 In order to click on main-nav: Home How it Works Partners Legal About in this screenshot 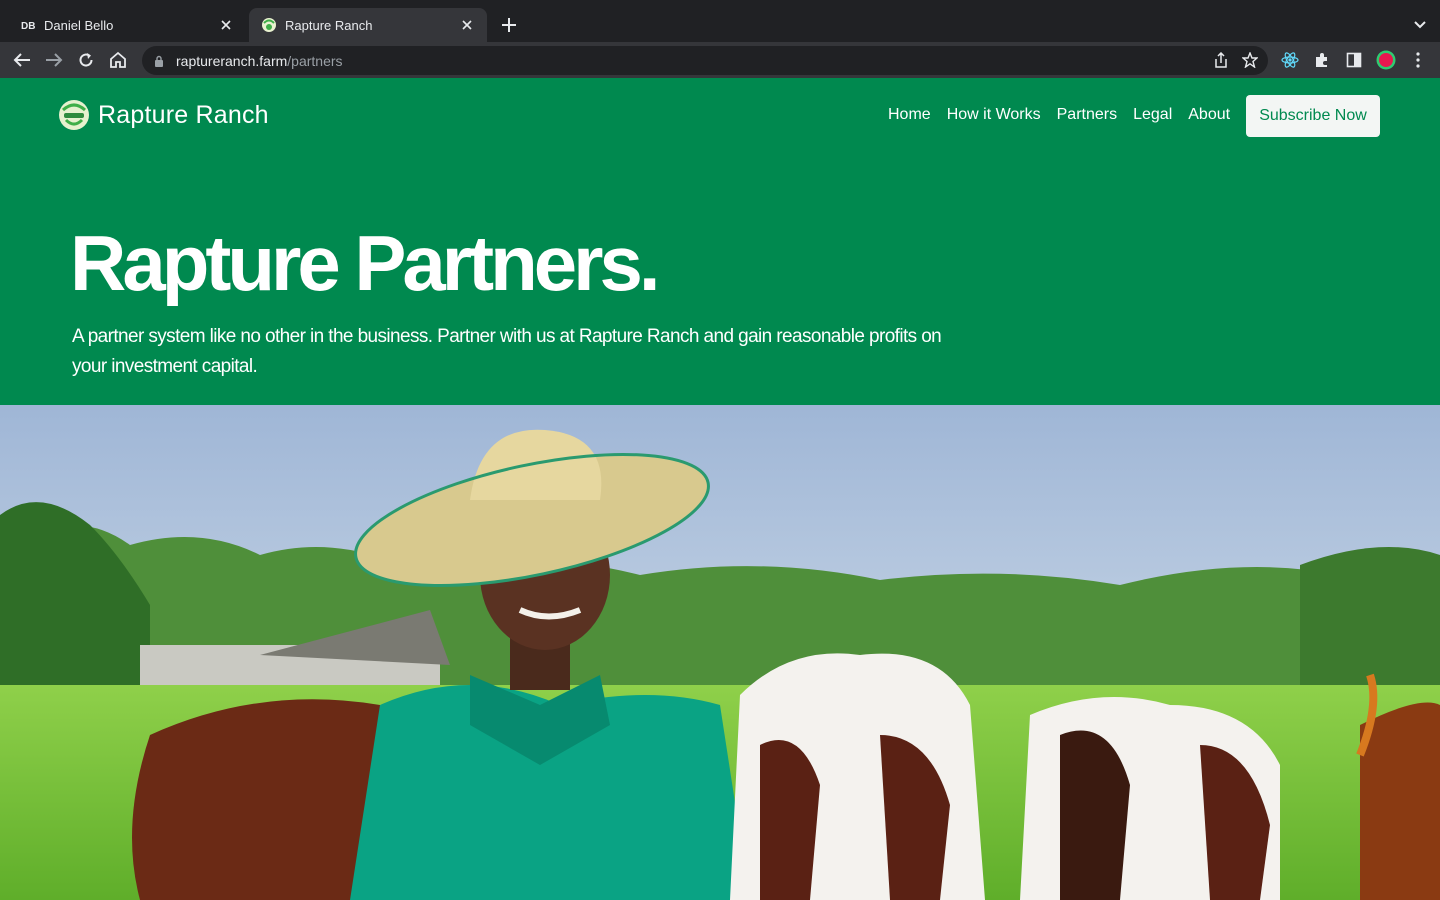, I will do `click(1067, 115)`.